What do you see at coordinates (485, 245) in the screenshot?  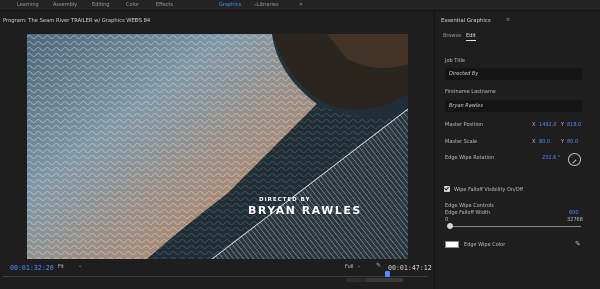 I see `edge-wipe-color-label: Edge Wipe Color` at bounding box center [485, 245].